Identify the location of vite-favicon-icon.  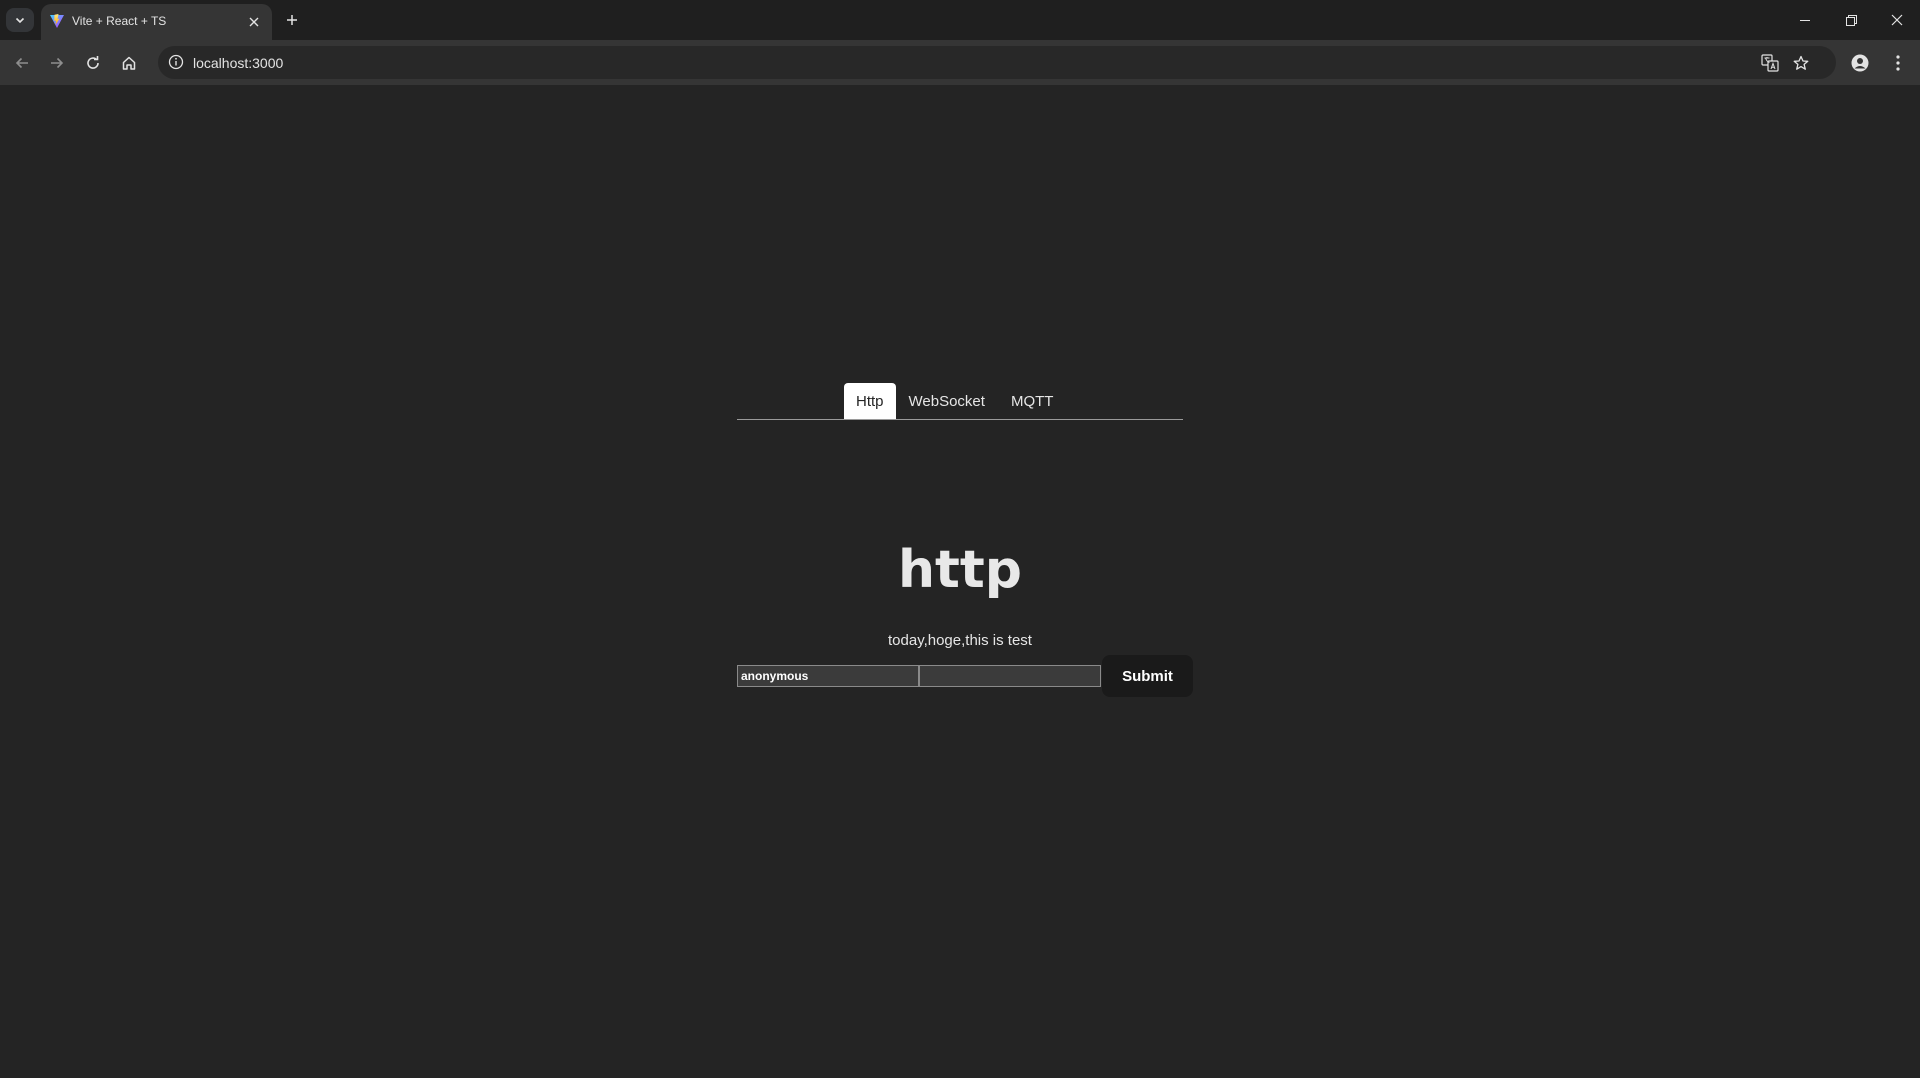
(57, 21).